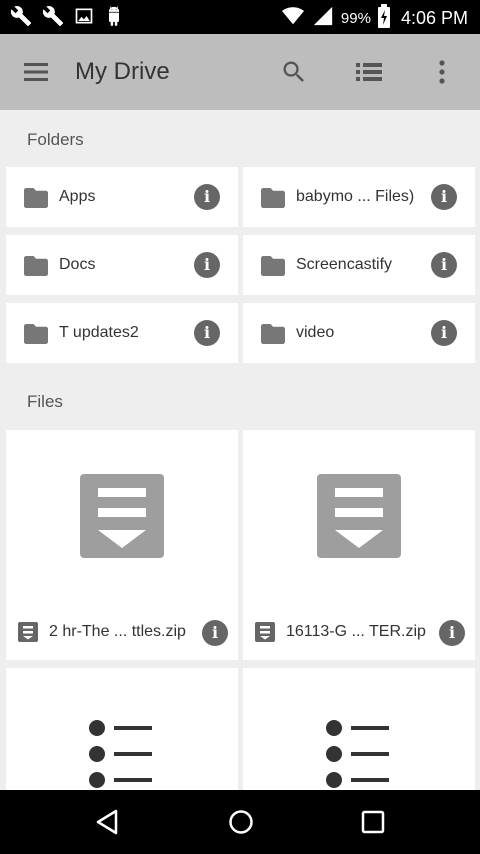 The image size is (480, 854). I want to click on list-view-icon, so click(369, 74).